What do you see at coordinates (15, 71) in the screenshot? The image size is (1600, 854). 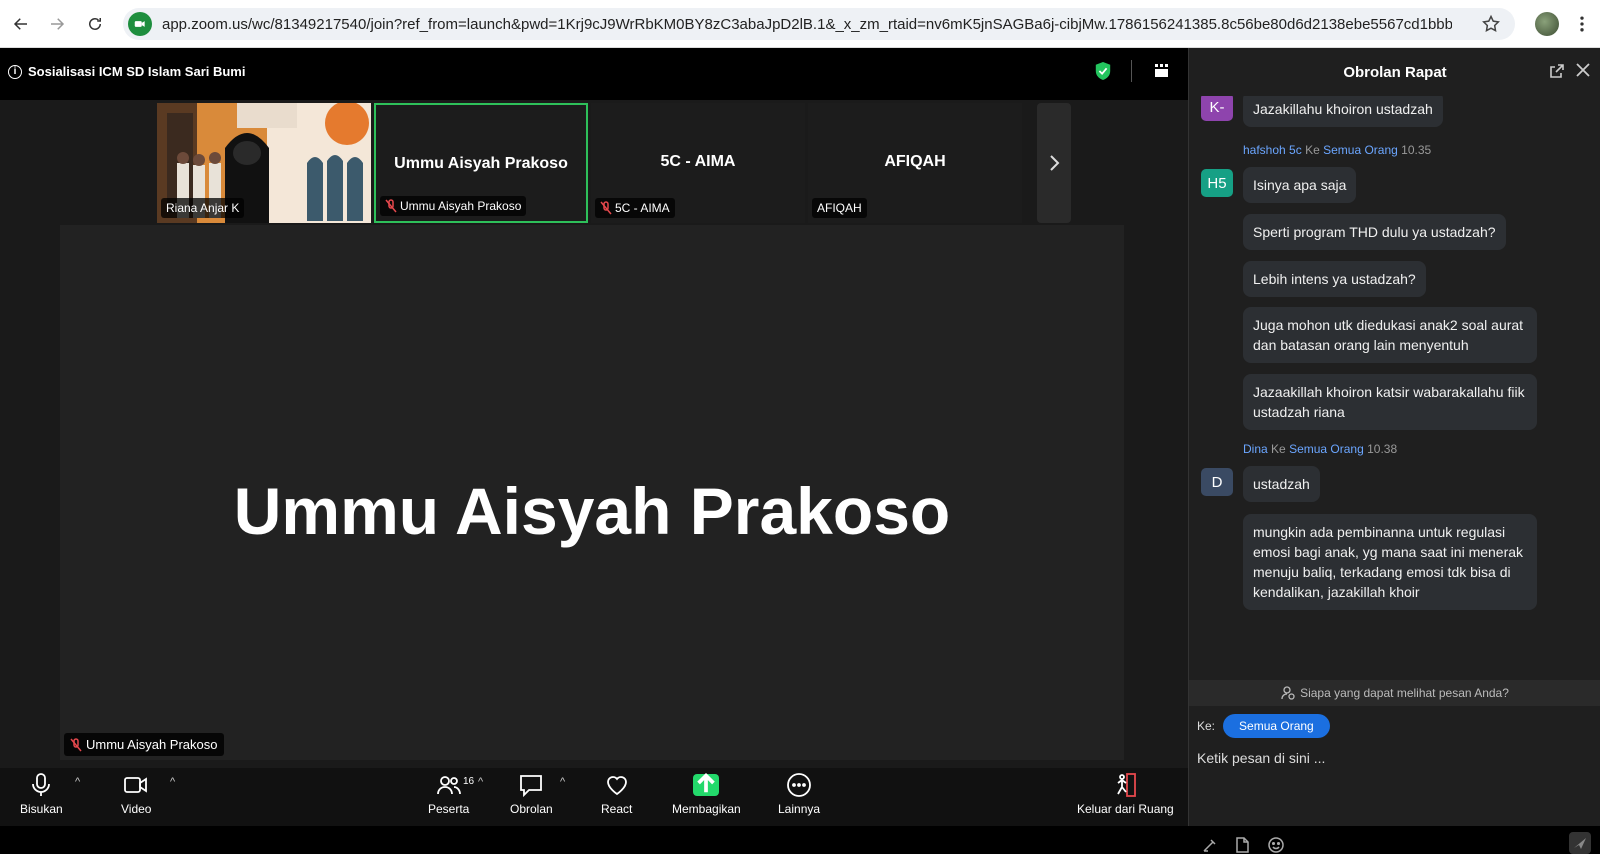 I see `info-icon: i` at bounding box center [15, 71].